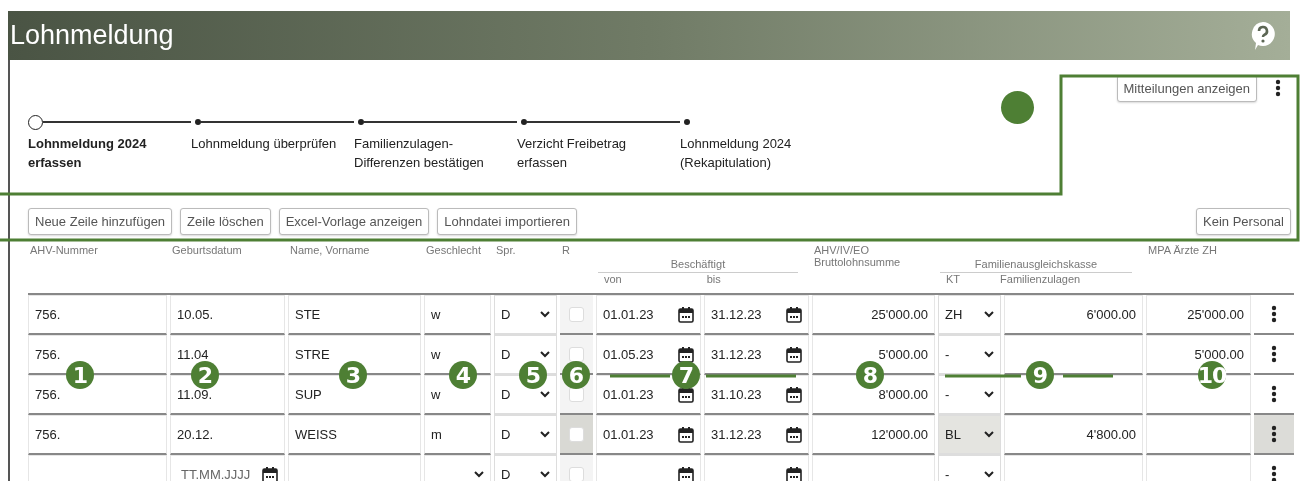 The width and height of the screenshot is (1301, 481). Describe the element at coordinates (1036, 265) in the screenshot. I see `column-group-header: Familienausgleichskasse` at that location.